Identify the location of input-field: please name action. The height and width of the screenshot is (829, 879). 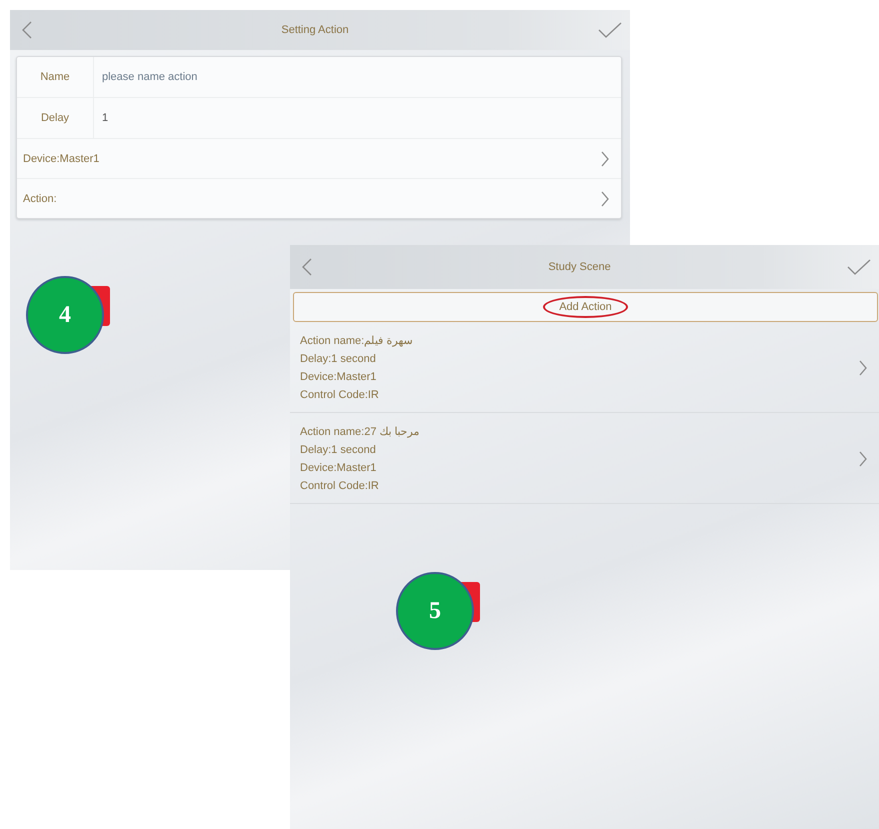
(357, 77).